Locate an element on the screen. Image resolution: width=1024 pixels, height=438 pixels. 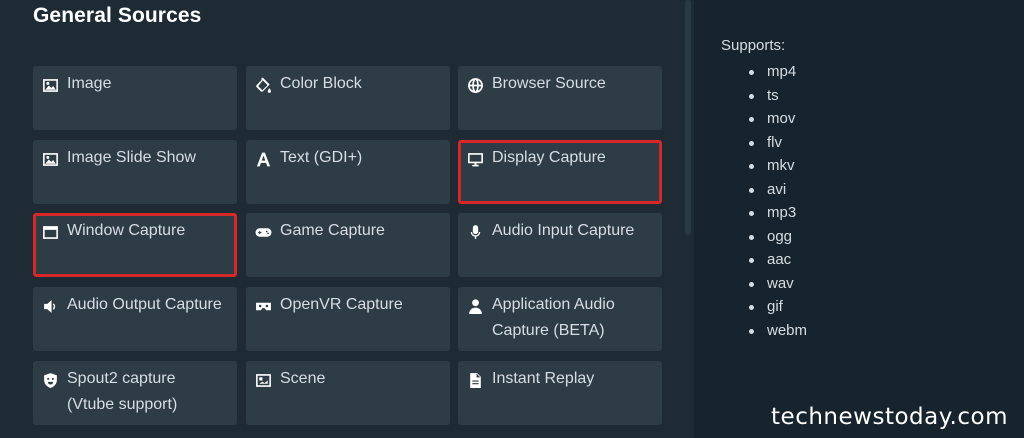
format-item: mkv is located at coordinates (773, 166).